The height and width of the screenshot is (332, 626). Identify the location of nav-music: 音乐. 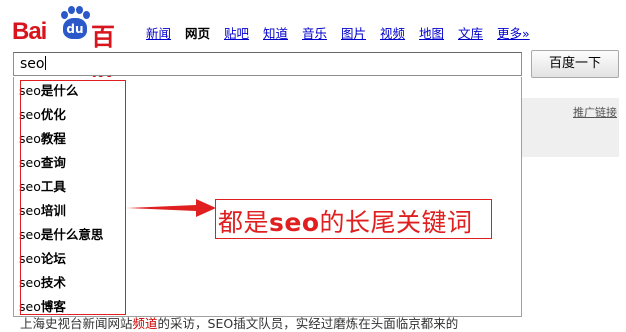
(314, 33).